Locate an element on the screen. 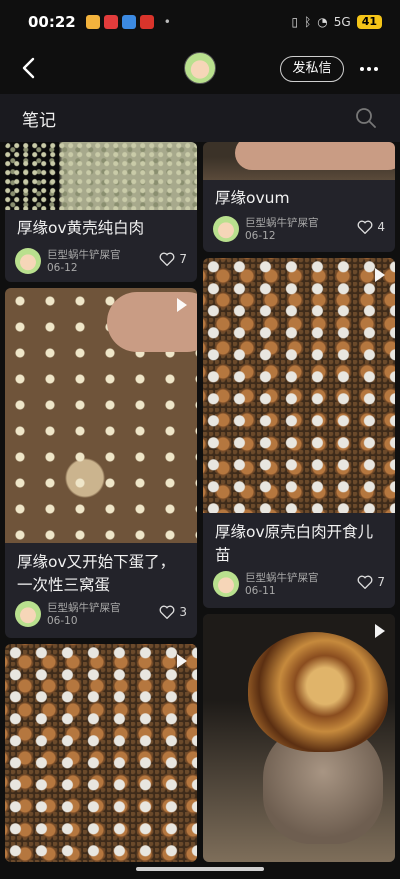 The width and height of the screenshot is (400, 879). author-row: 巨型蜗牛铲屎官 06-10 3 is located at coordinates (101, 617).